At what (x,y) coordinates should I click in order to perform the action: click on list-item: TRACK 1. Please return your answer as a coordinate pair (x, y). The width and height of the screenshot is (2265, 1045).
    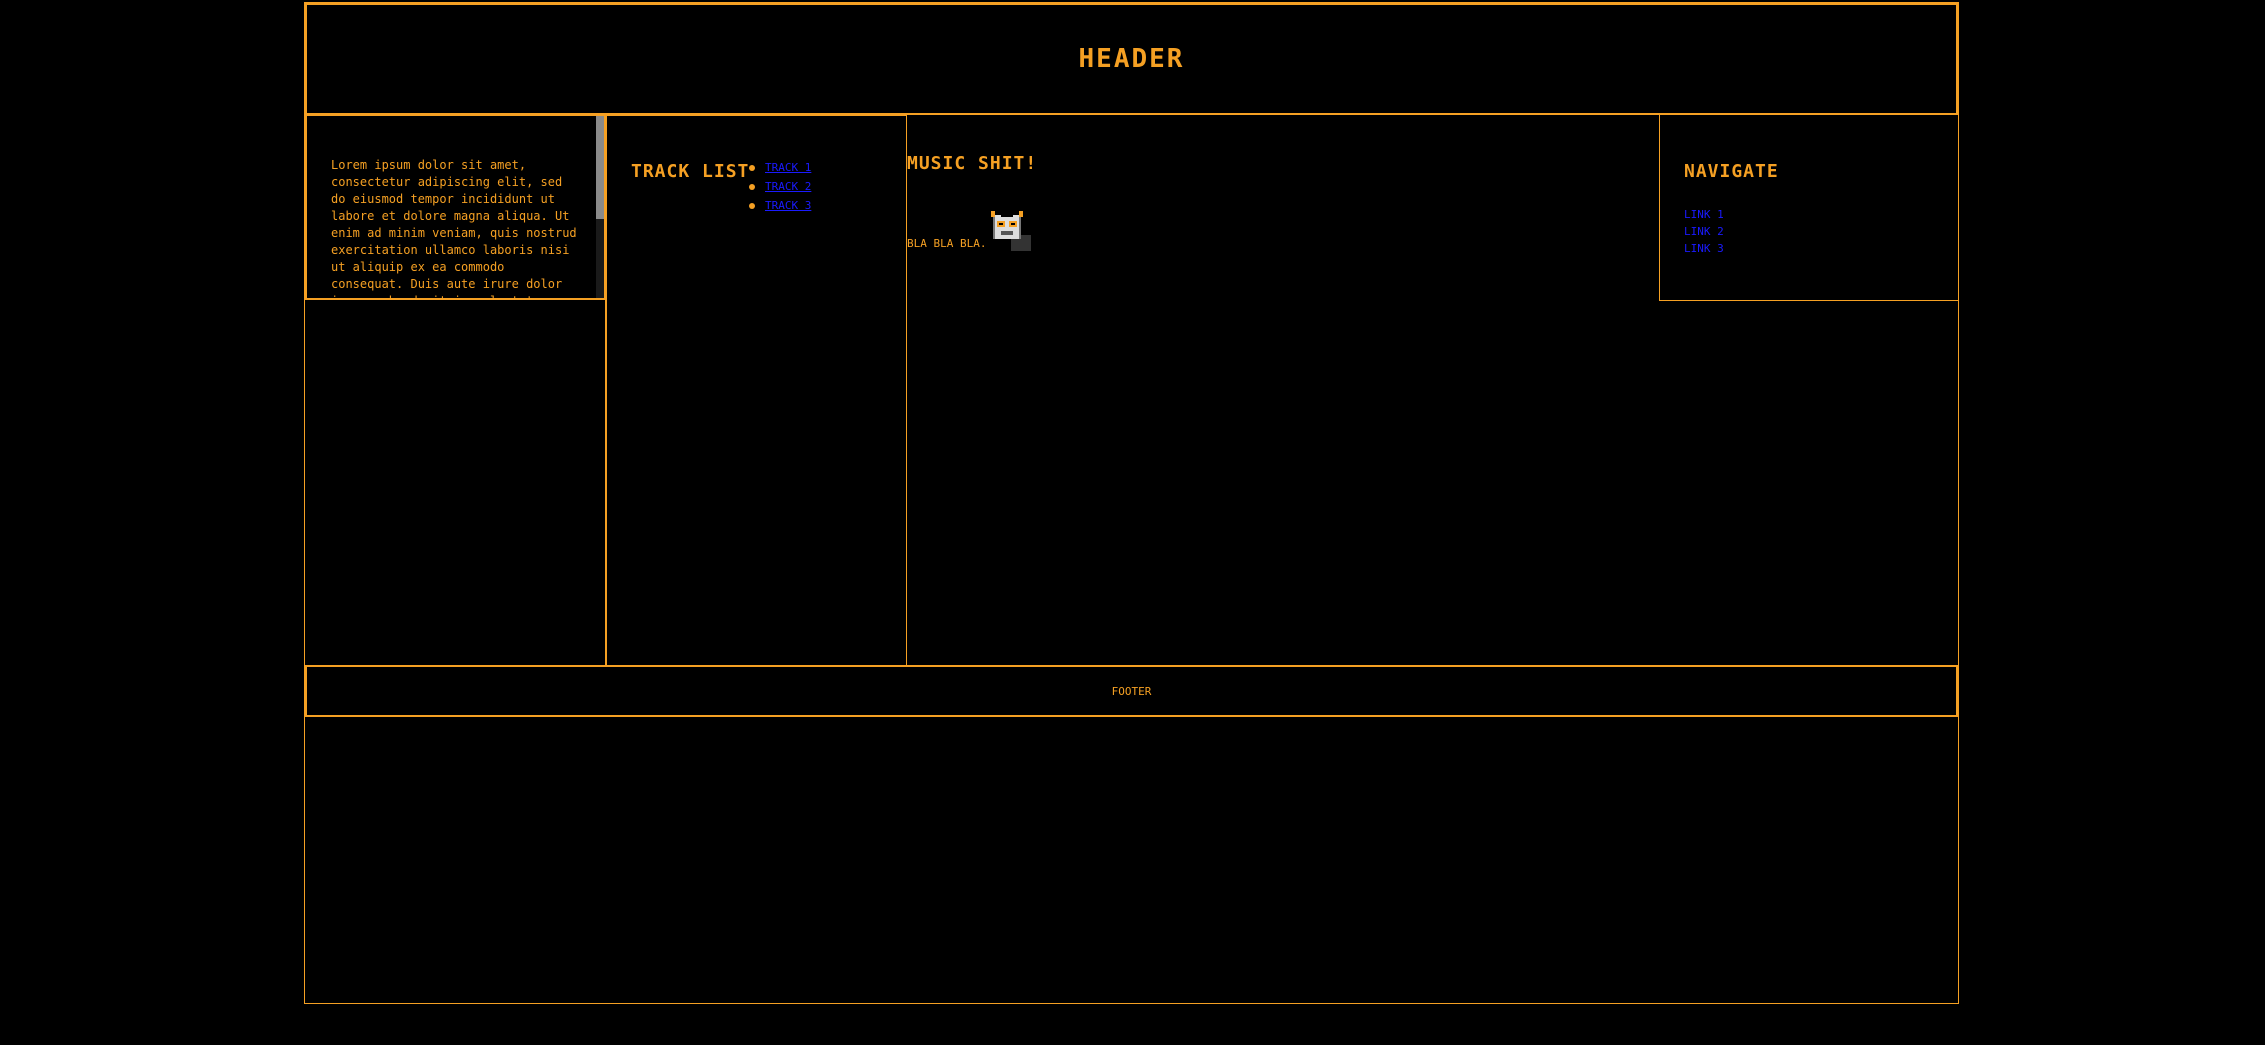
    Looking at the image, I should click on (780, 167).